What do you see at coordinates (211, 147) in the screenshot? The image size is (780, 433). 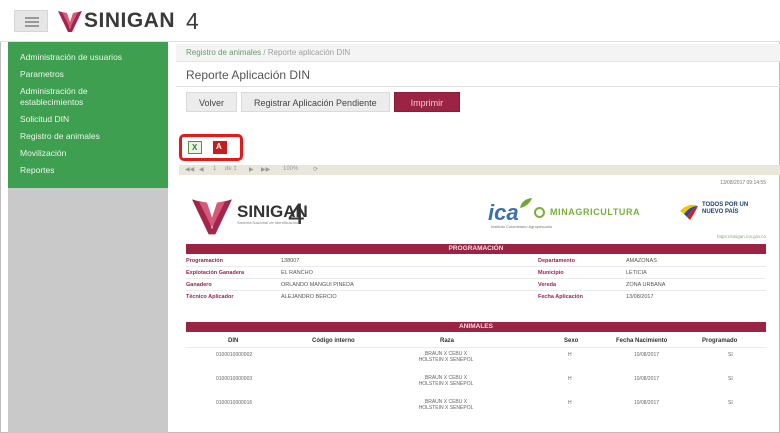 I see `export-toolbar: X A` at bounding box center [211, 147].